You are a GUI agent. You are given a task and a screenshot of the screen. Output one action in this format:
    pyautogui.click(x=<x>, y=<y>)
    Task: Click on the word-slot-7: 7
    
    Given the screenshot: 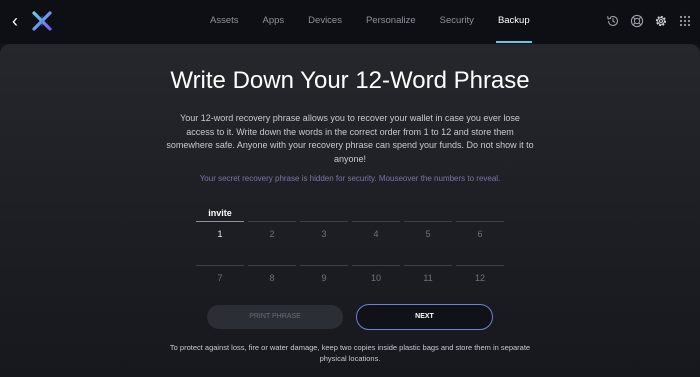 What is the action you would take?
    pyautogui.click(x=220, y=273)
    